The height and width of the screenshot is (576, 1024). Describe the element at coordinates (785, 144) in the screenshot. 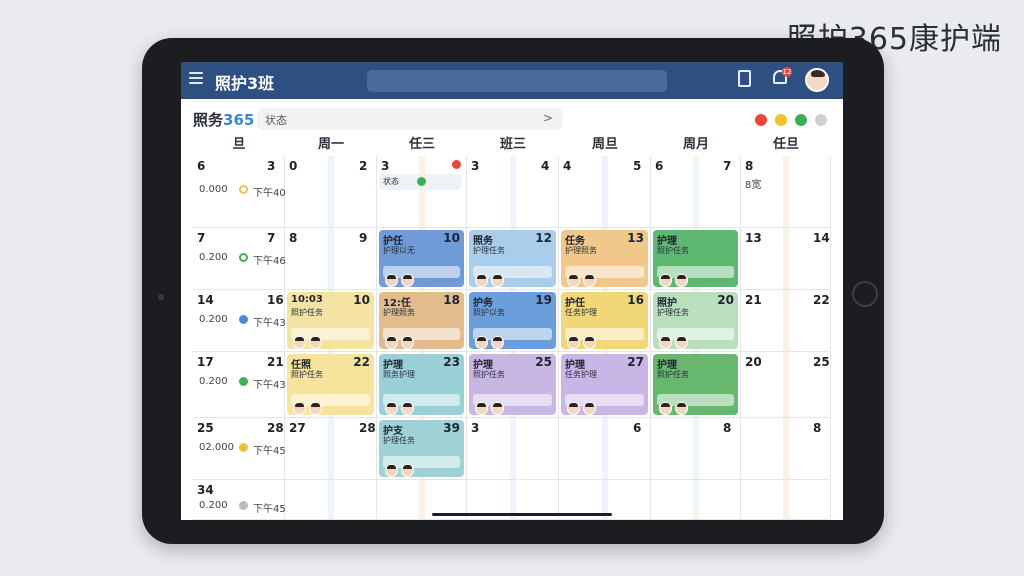

I see `day-header-6: 任旦` at that location.